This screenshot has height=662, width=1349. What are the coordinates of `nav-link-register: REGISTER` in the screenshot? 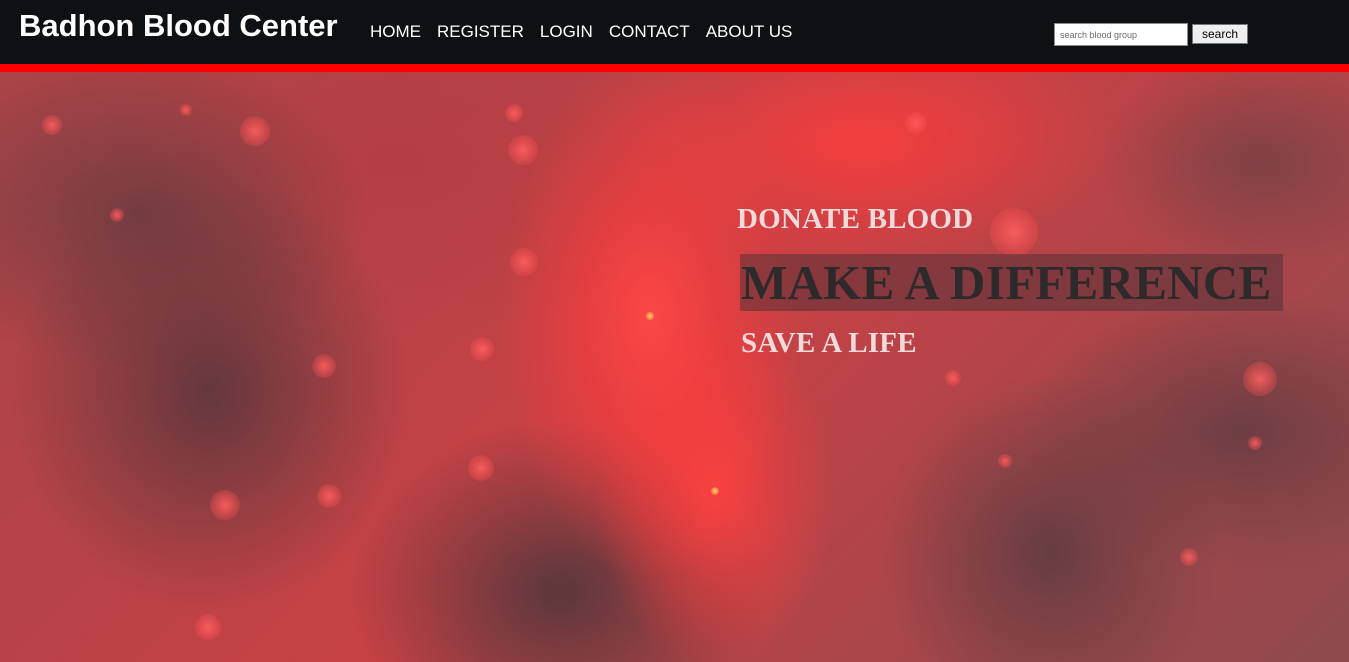 It's located at (480, 32).